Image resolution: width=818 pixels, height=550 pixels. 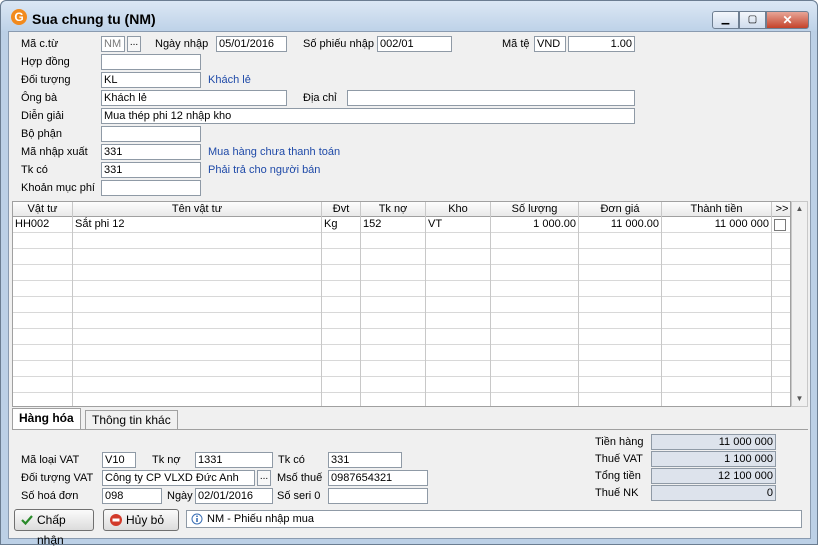 What do you see at coordinates (43, 225) in the screenshot?
I see `cell-item-code: HH002` at bounding box center [43, 225].